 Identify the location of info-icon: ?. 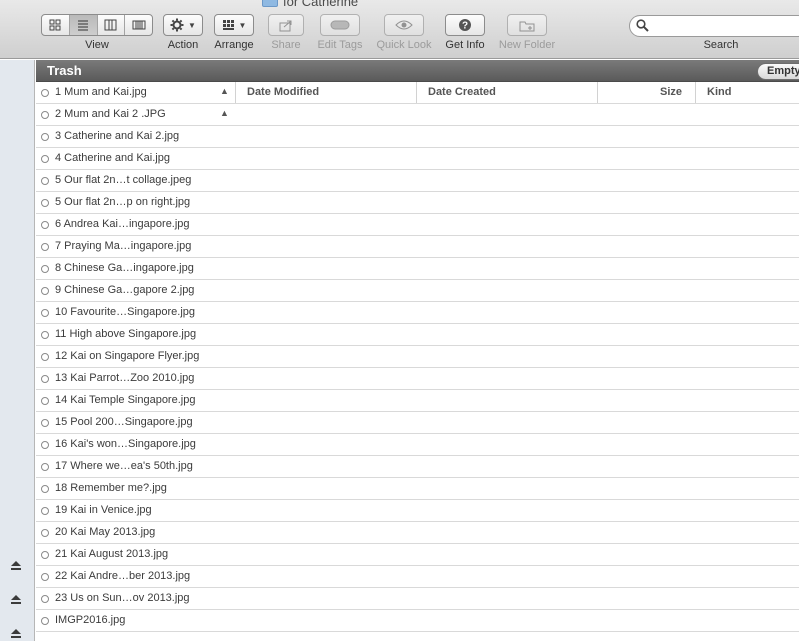
(465, 25).